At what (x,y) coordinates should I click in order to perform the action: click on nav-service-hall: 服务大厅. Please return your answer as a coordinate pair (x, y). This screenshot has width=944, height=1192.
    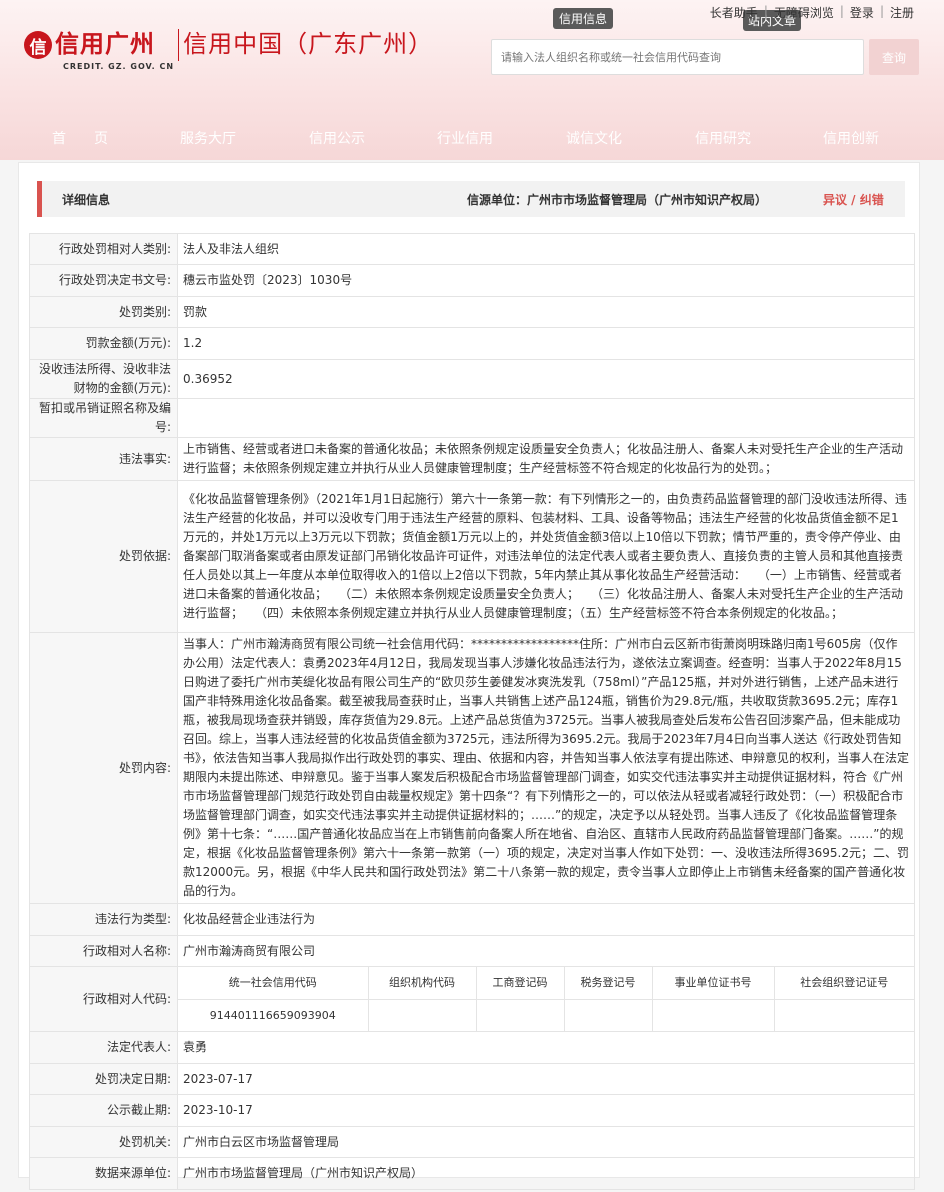
    Looking at the image, I should click on (208, 138).